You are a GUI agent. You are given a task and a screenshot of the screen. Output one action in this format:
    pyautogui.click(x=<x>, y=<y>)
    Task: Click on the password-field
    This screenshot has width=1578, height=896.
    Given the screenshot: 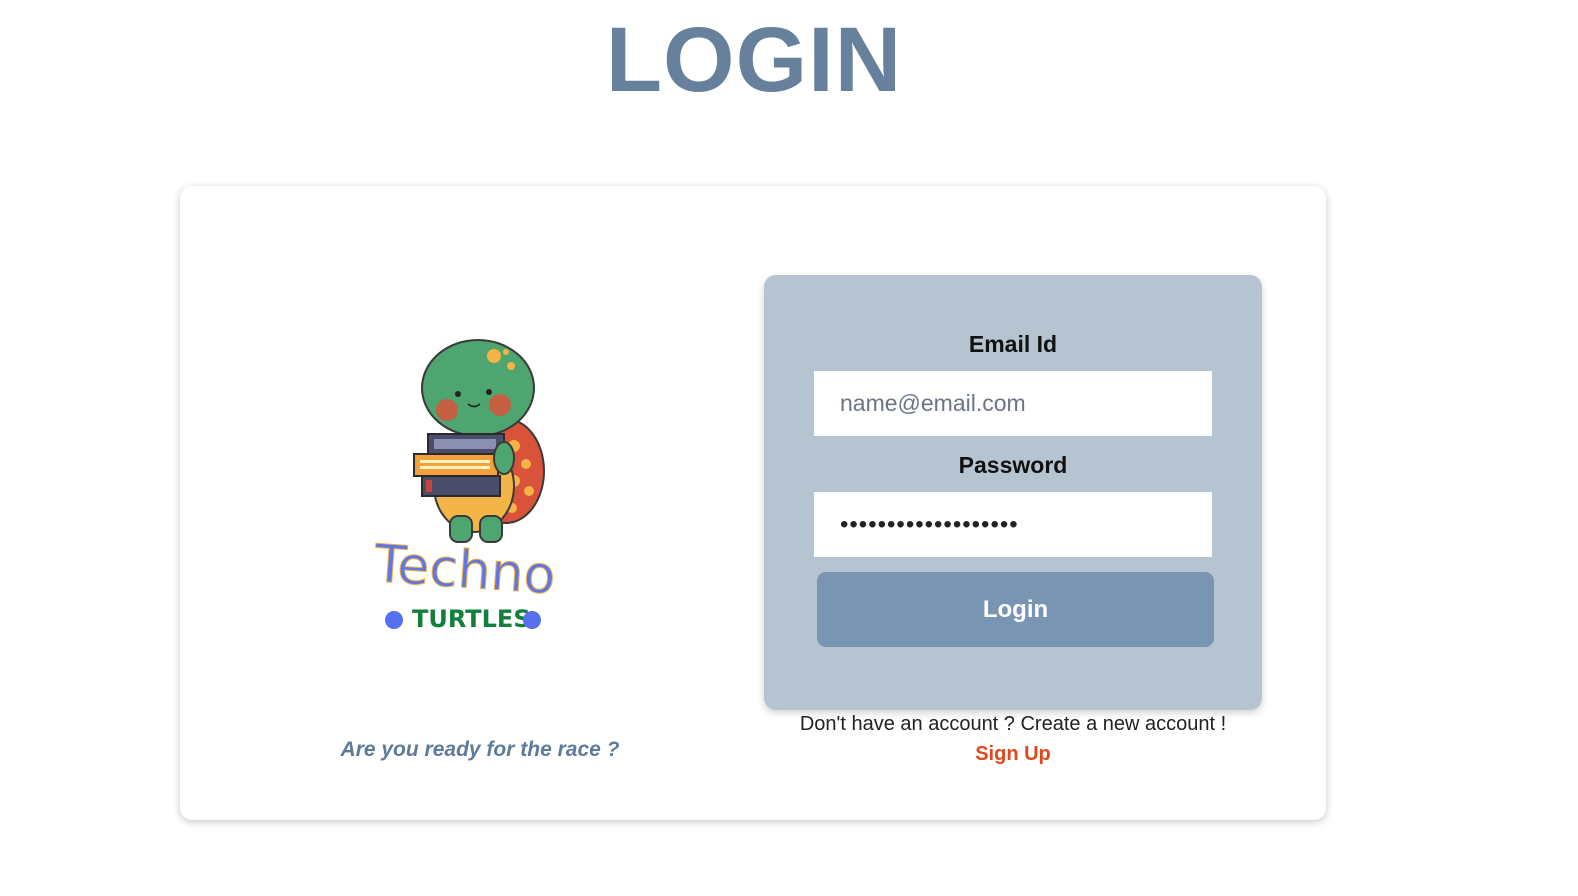 What is the action you would take?
    pyautogui.click(x=1013, y=524)
    